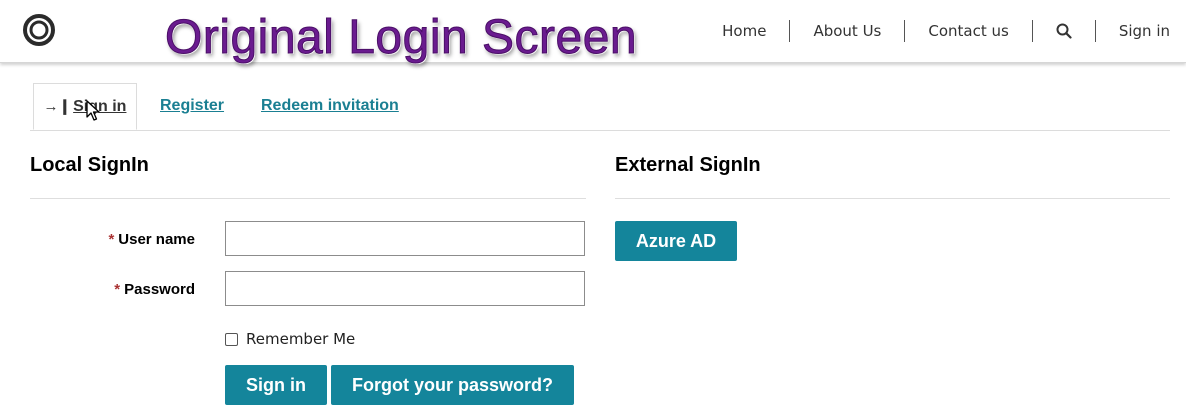 This screenshot has width=1186, height=418. Describe the element at coordinates (600, 107) in the screenshot. I see `auth-tabs: →❙ Sign in Register Redeem invitation` at that location.